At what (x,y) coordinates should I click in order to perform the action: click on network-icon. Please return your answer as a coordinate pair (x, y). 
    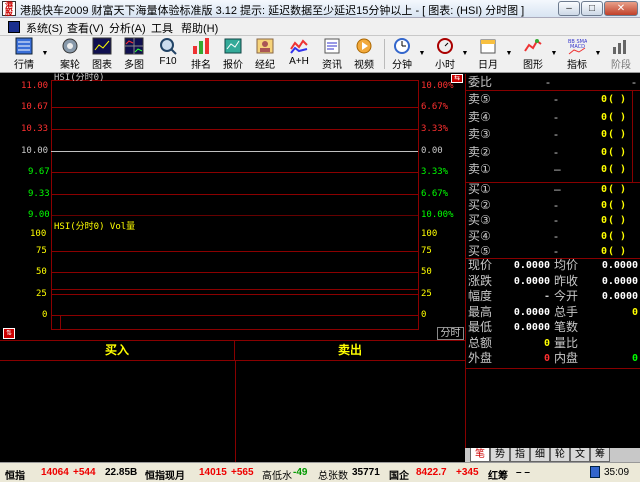
    Looking at the image, I should click on (595, 472).